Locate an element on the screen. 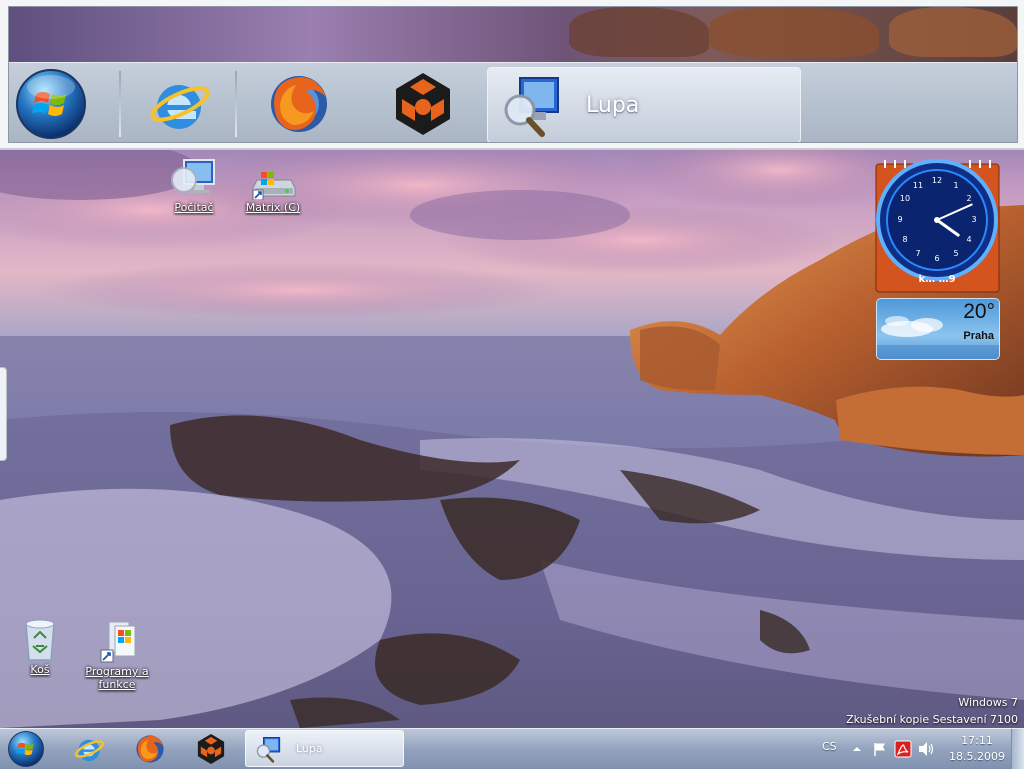 The width and height of the screenshot is (1024, 769). taskbar-reason-button is located at coordinates (211, 749).